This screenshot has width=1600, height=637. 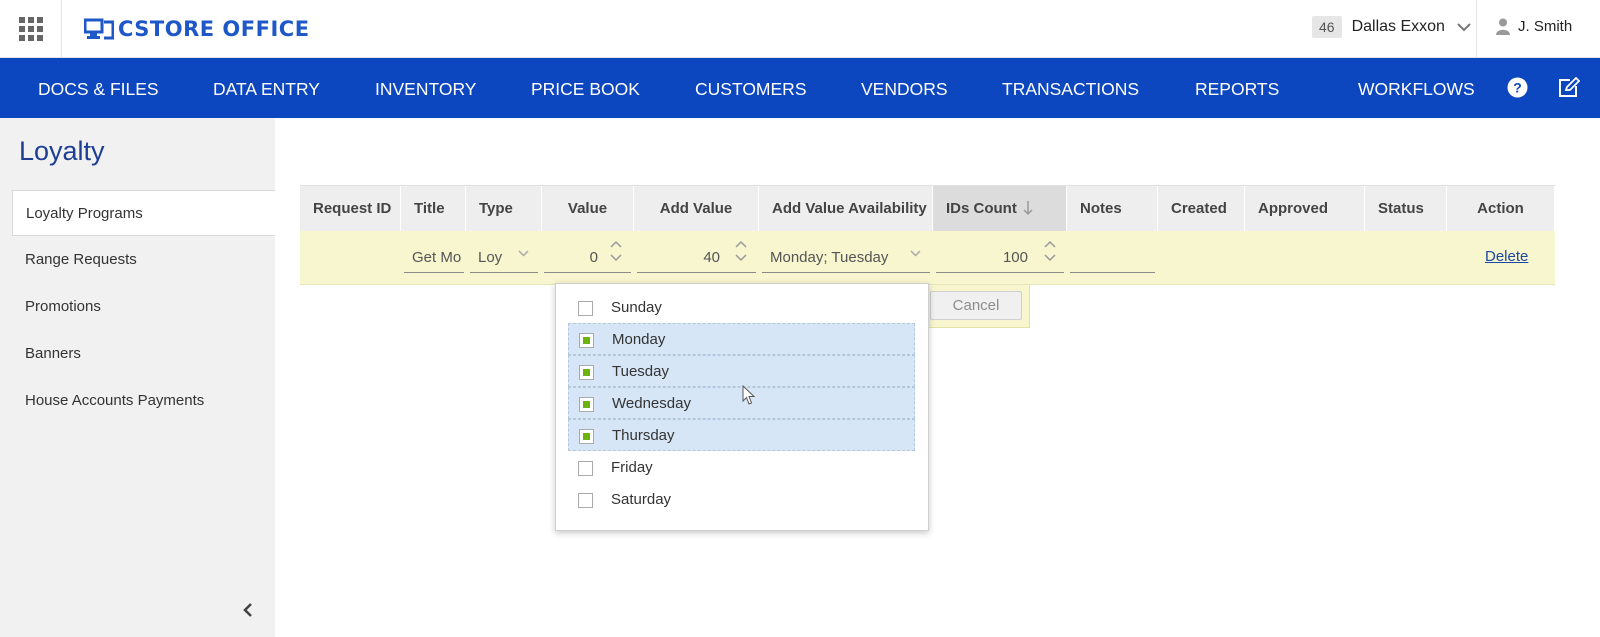 What do you see at coordinates (585, 88) in the screenshot?
I see `nav-price-book: PRICE BOOK` at bounding box center [585, 88].